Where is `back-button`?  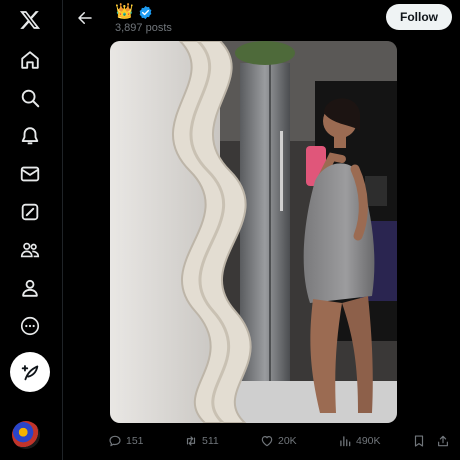 back-button is located at coordinates (85, 18).